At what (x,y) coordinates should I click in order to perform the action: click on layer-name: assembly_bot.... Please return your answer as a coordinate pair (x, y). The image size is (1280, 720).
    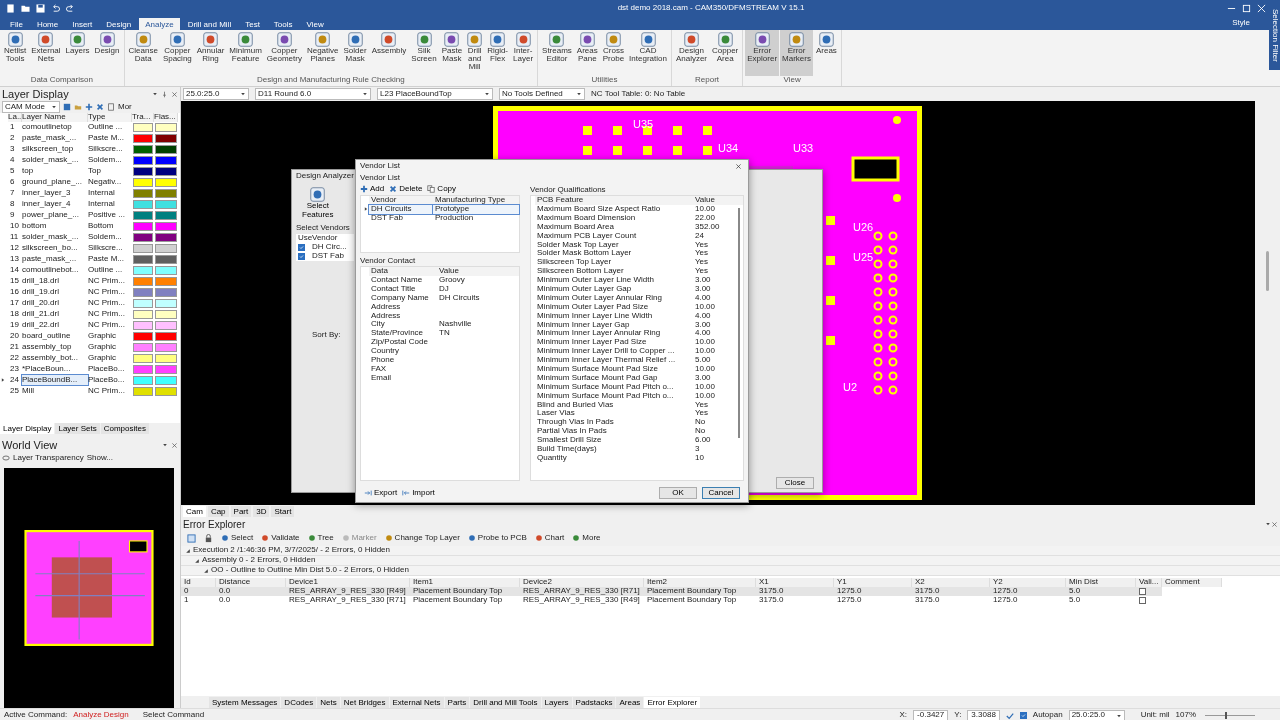
    Looking at the image, I should click on (55, 358).